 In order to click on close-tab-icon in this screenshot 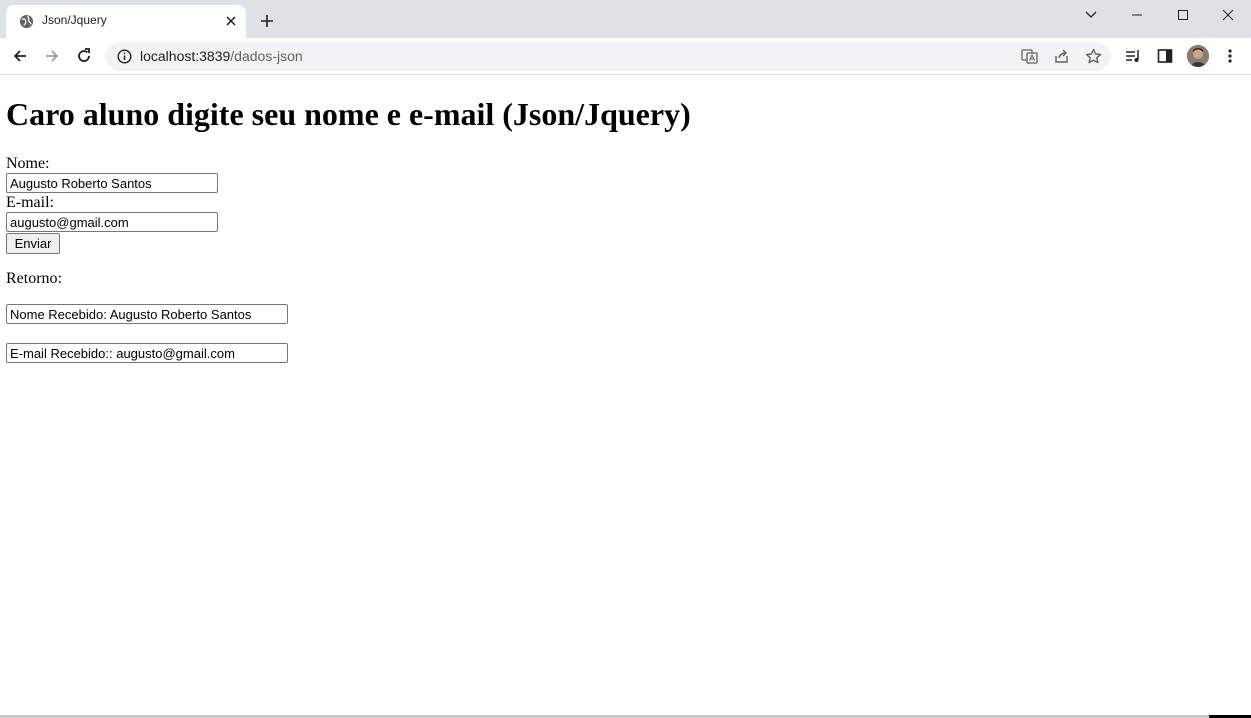, I will do `click(231, 21)`.